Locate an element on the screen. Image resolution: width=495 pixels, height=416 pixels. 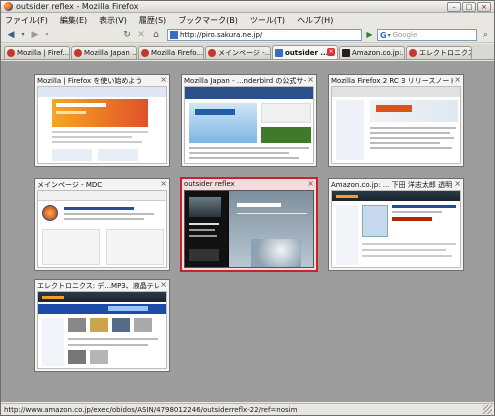
tab-thumbnail: メインページ - MDC × is located at coordinates (102, 224).